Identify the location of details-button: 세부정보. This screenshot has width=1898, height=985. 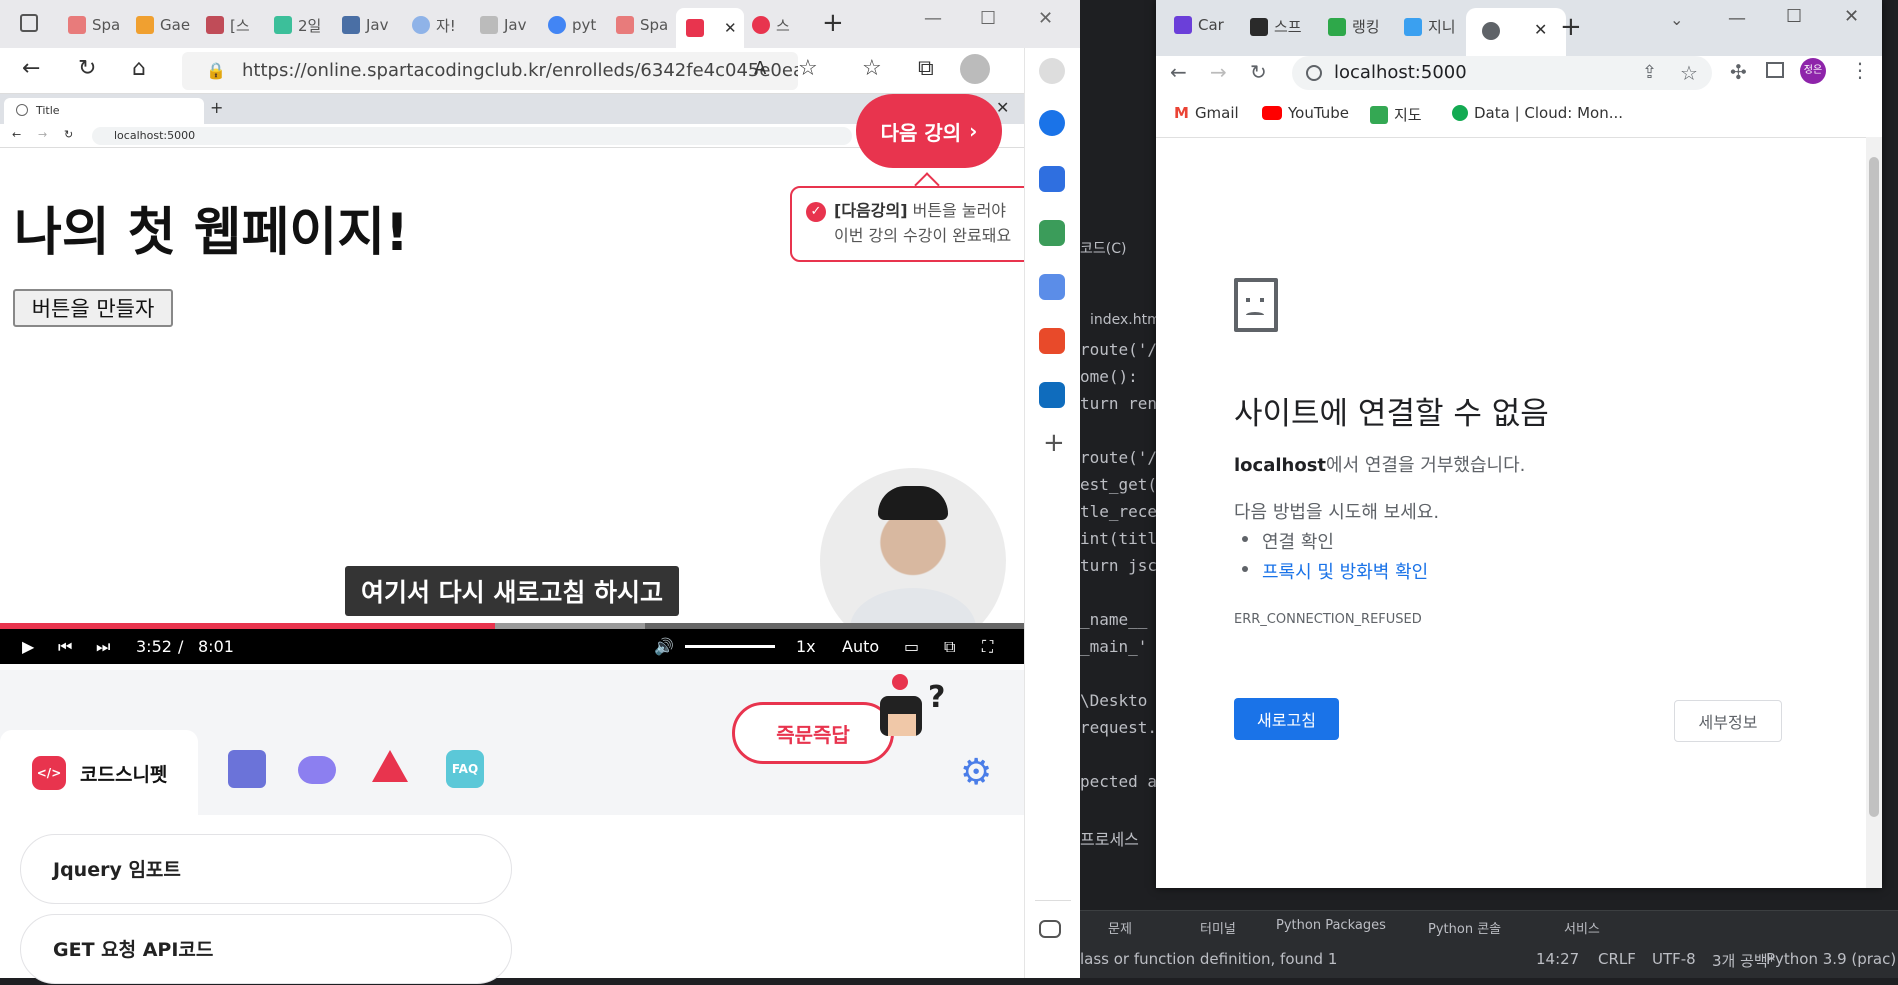
(1728, 721).